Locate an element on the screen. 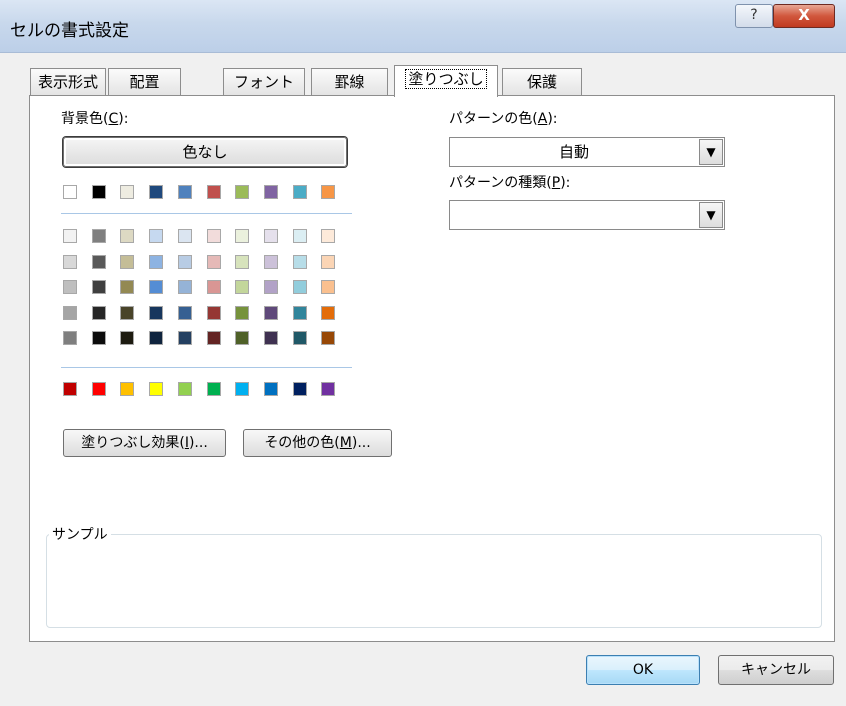  no-color-button: 色なし is located at coordinates (205, 152).